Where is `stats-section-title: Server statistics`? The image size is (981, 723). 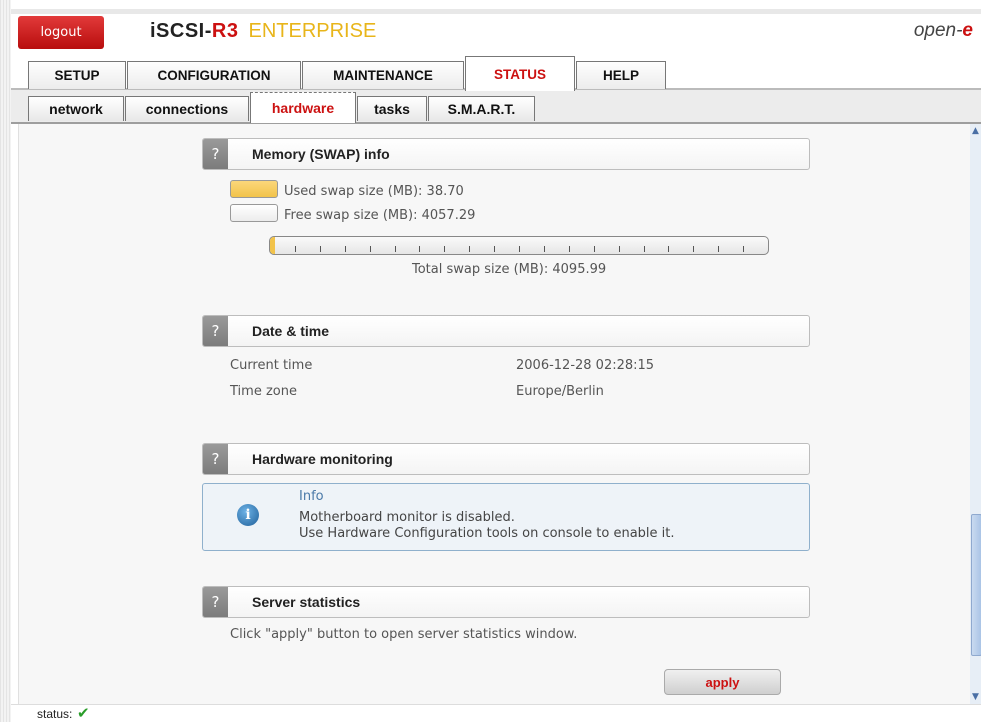
stats-section-title: Server statistics is located at coordinates (306, 602).